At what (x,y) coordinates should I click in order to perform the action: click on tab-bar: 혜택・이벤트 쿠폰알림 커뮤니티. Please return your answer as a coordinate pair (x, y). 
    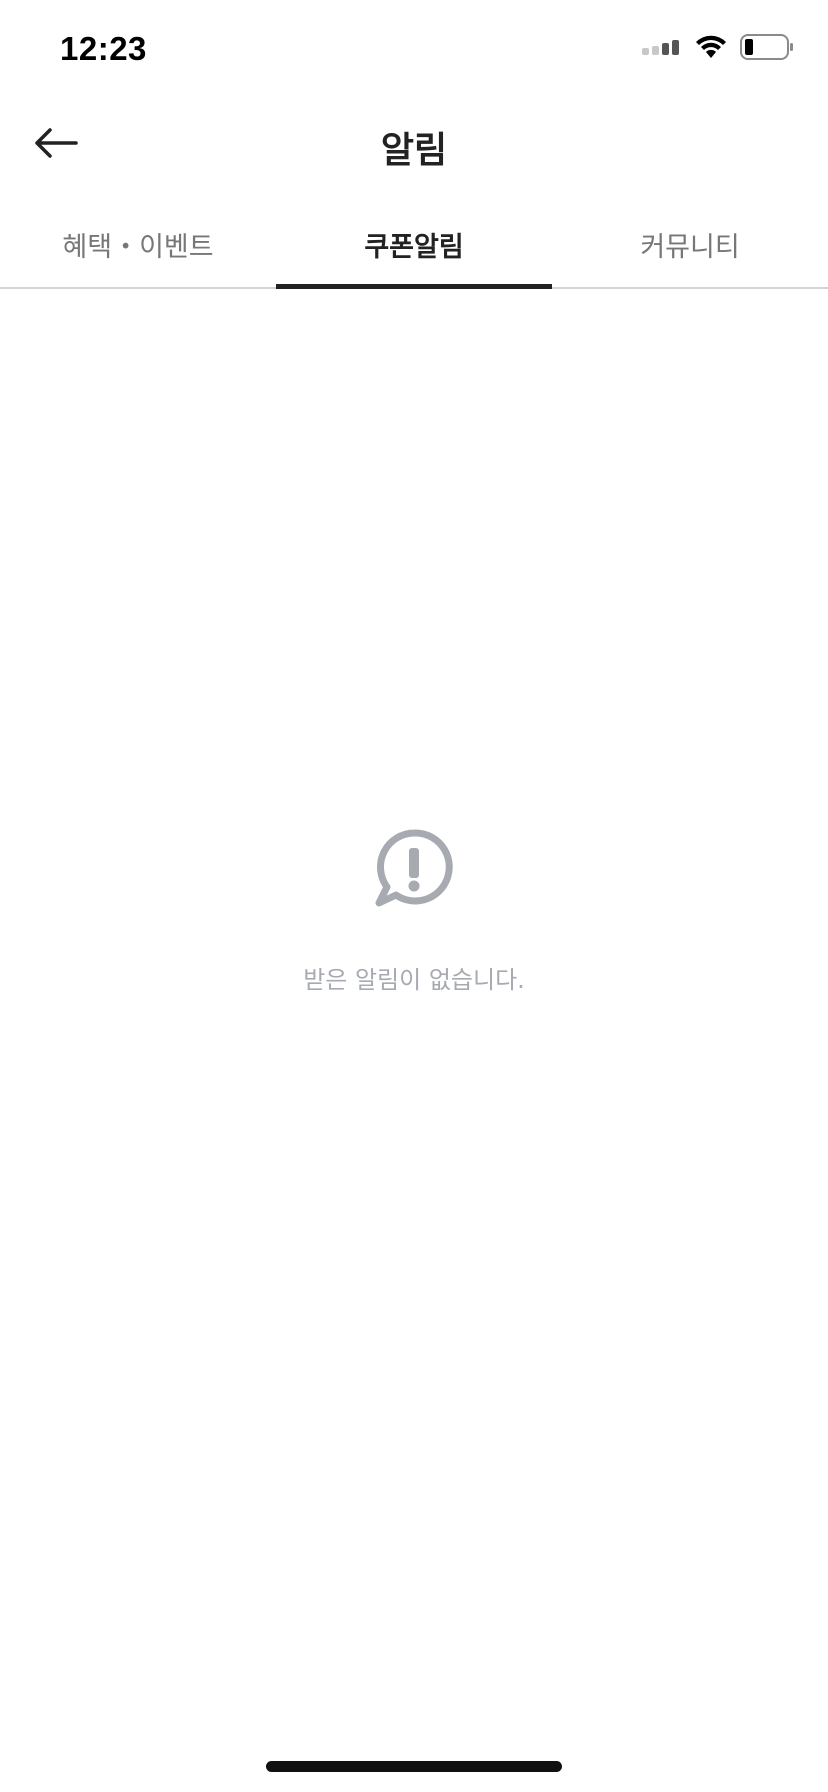
    Looking at the image, I should click on (414, 247).